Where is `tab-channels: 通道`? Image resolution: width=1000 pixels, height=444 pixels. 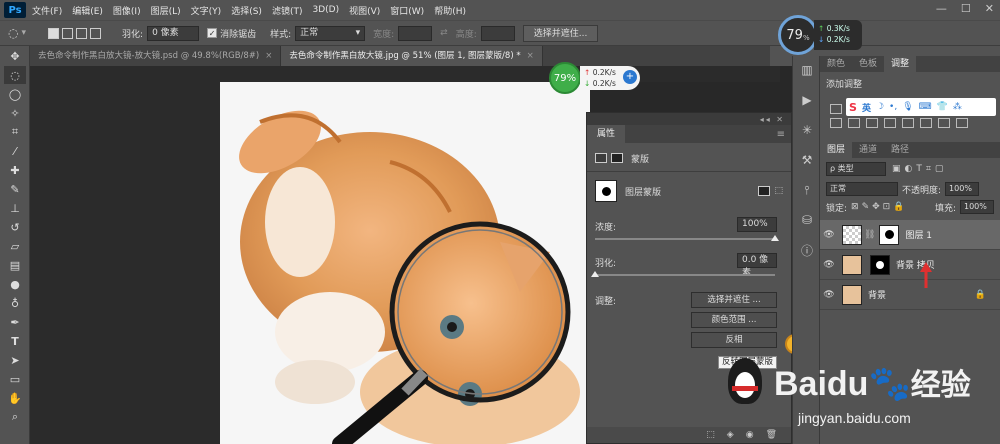 tab-channels: 通道 is located at coordinates (868, 150).